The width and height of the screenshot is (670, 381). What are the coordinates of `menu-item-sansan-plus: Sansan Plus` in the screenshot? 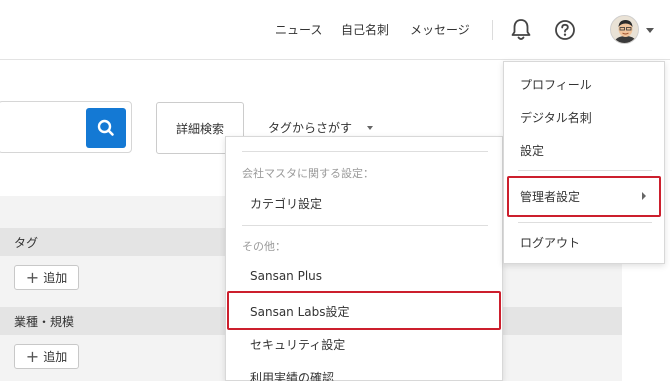 It's located at (286, 276).